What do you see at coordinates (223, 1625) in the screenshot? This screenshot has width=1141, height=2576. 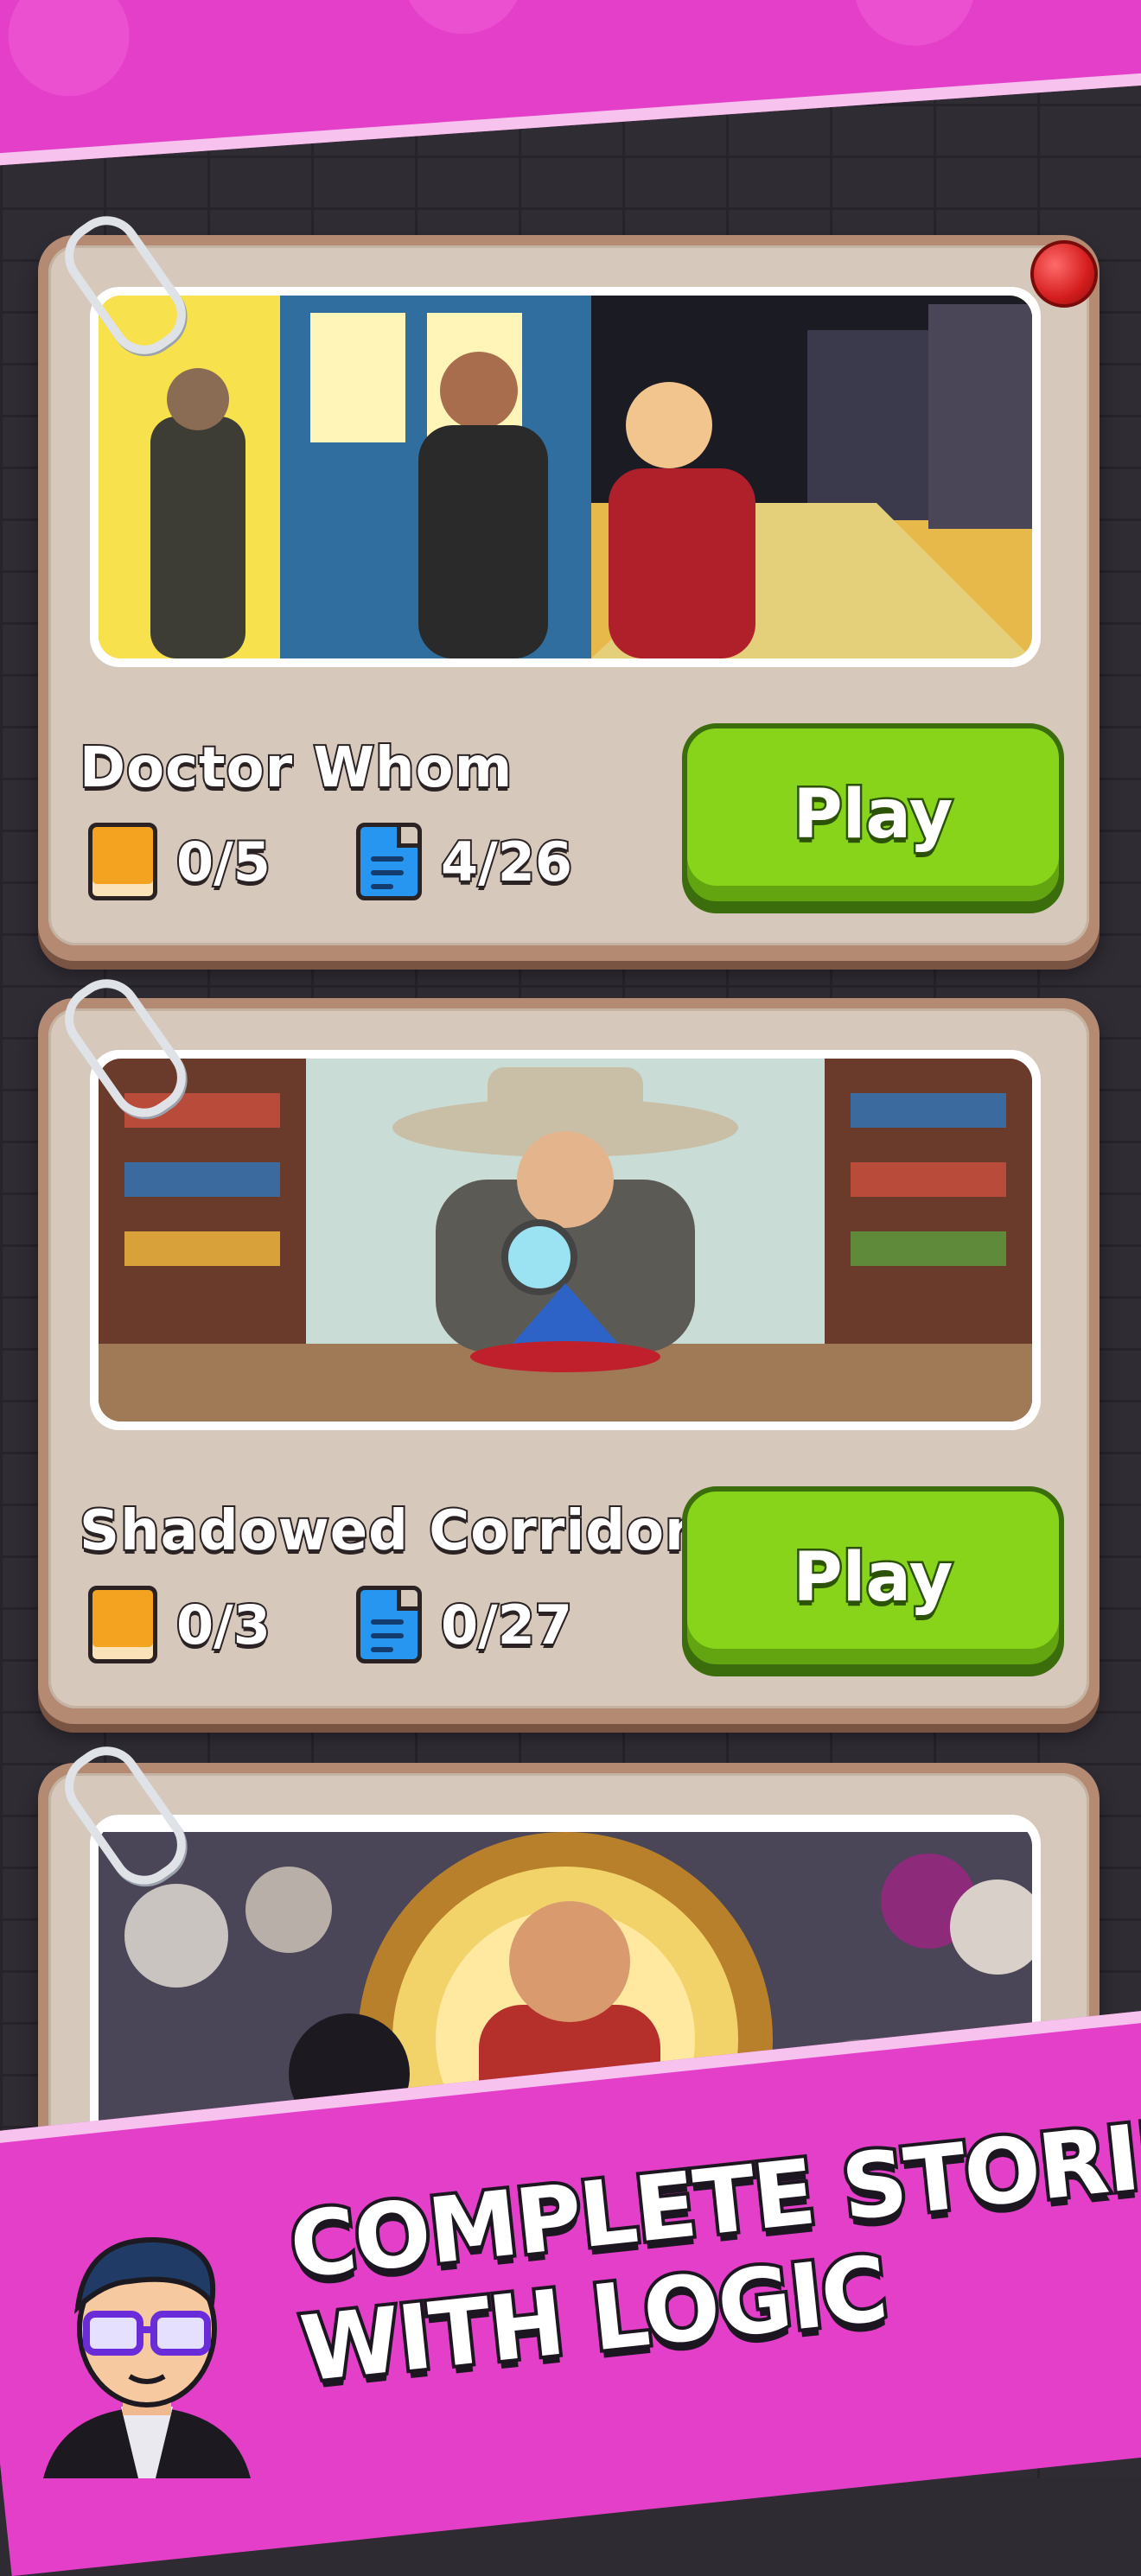 I see `chapters-count: 0/3` at bounding box center [223, 1625].